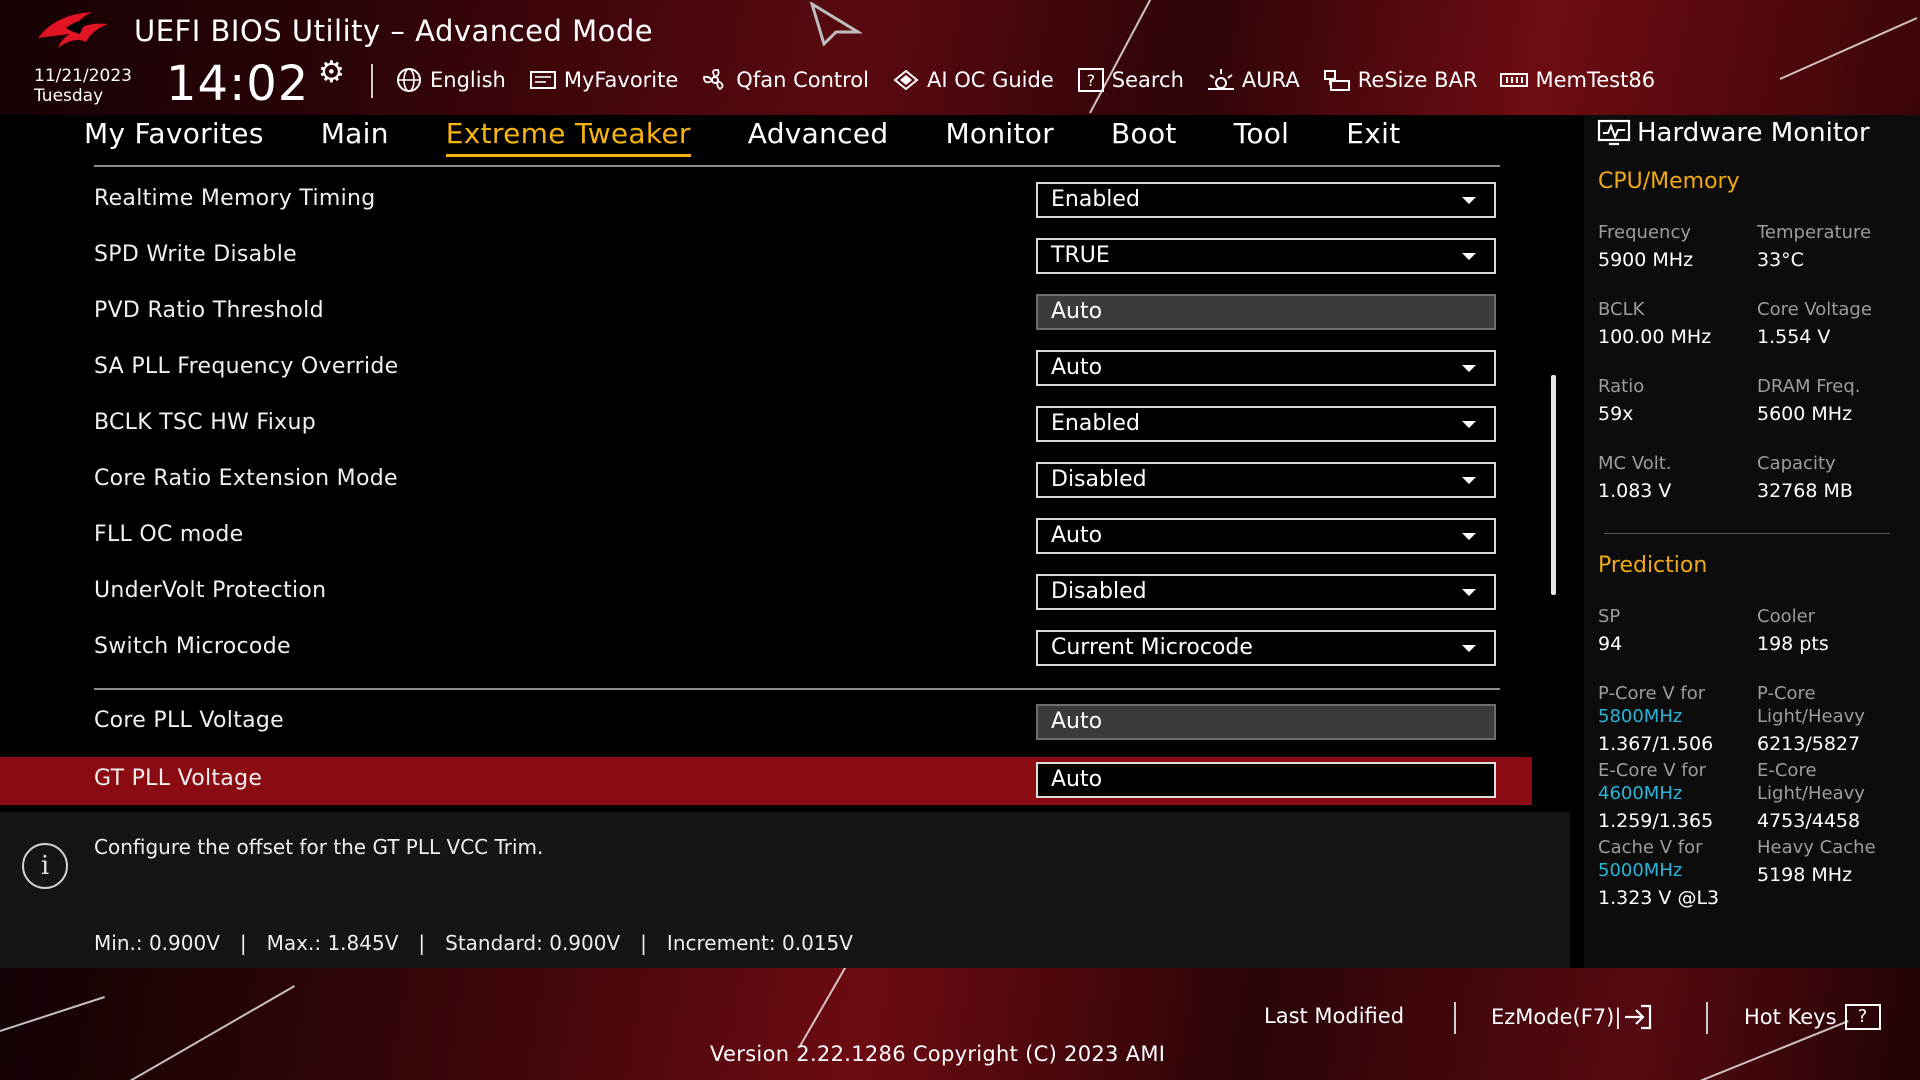 This screenshot has height=1080, width=1920. Describe the element at coordinates (1152, 647) in the screenshot. I see `dropdown-value: Current Microcode` at that location.